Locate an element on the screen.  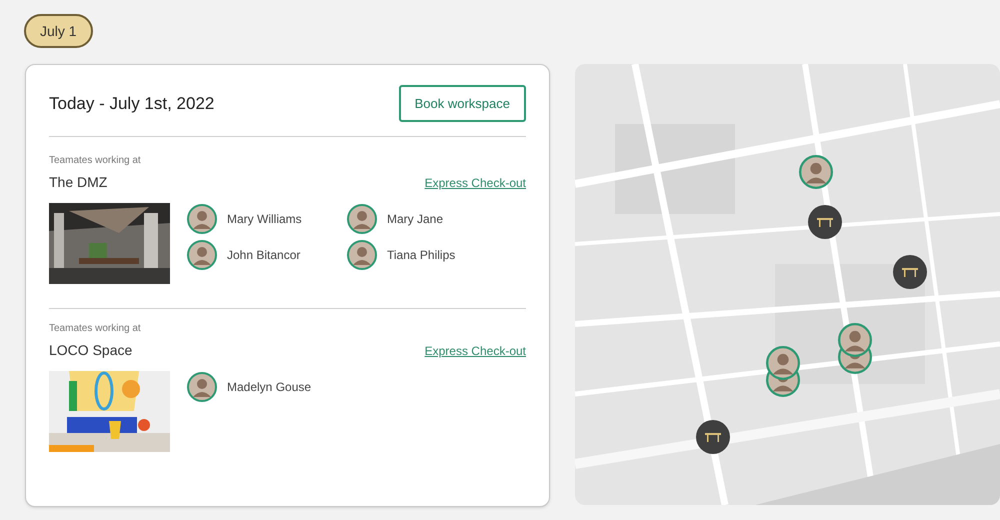
workspace-name: LOCO Space is located at coordinates (90, 350).